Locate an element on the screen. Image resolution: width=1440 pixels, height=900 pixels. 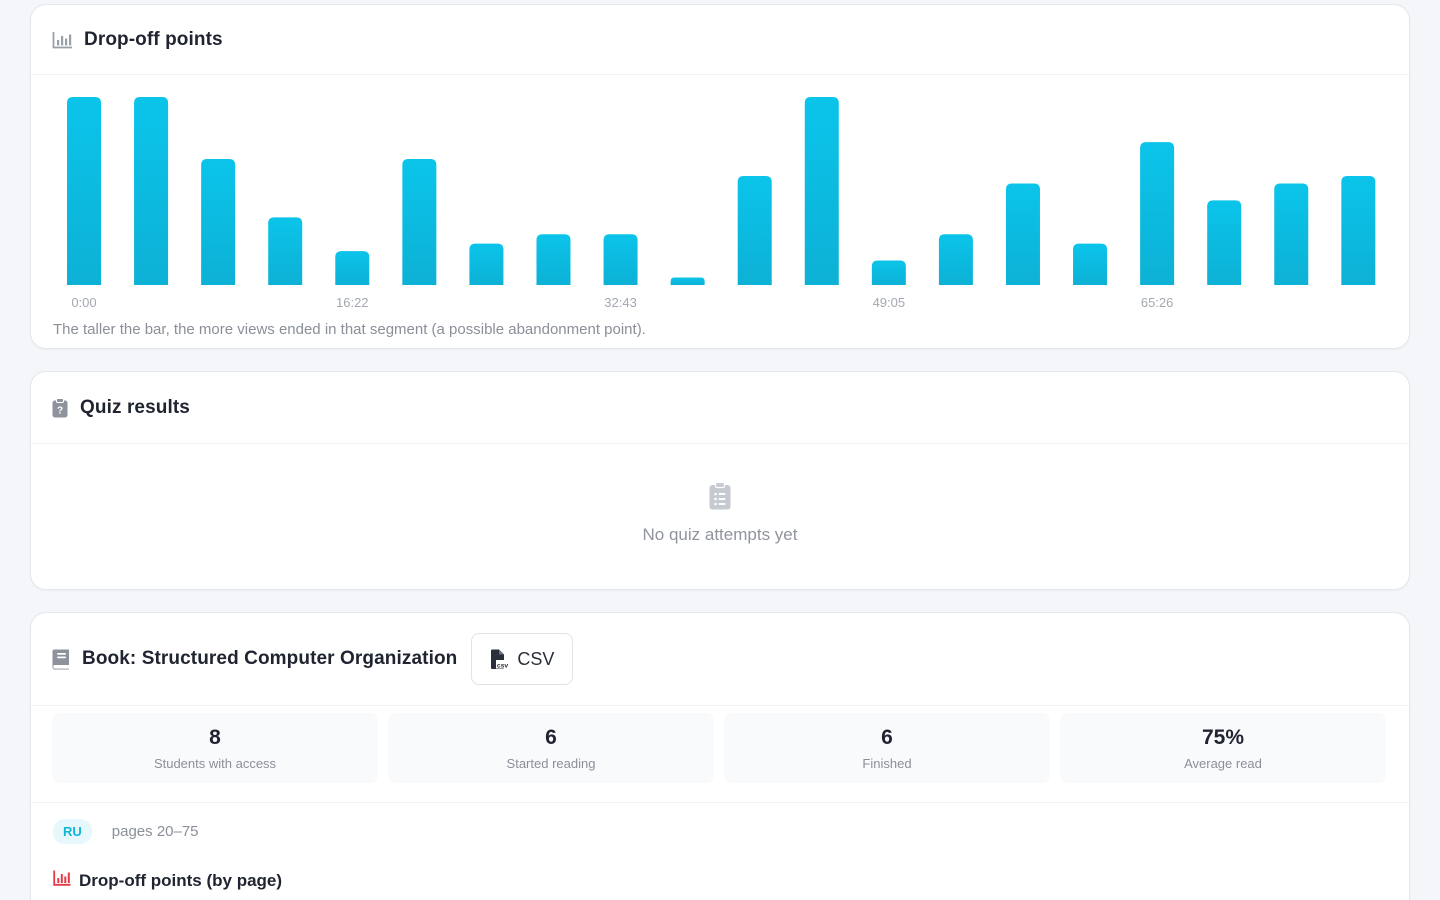
stat-label: Average read is located at coordinates (1223, 763).